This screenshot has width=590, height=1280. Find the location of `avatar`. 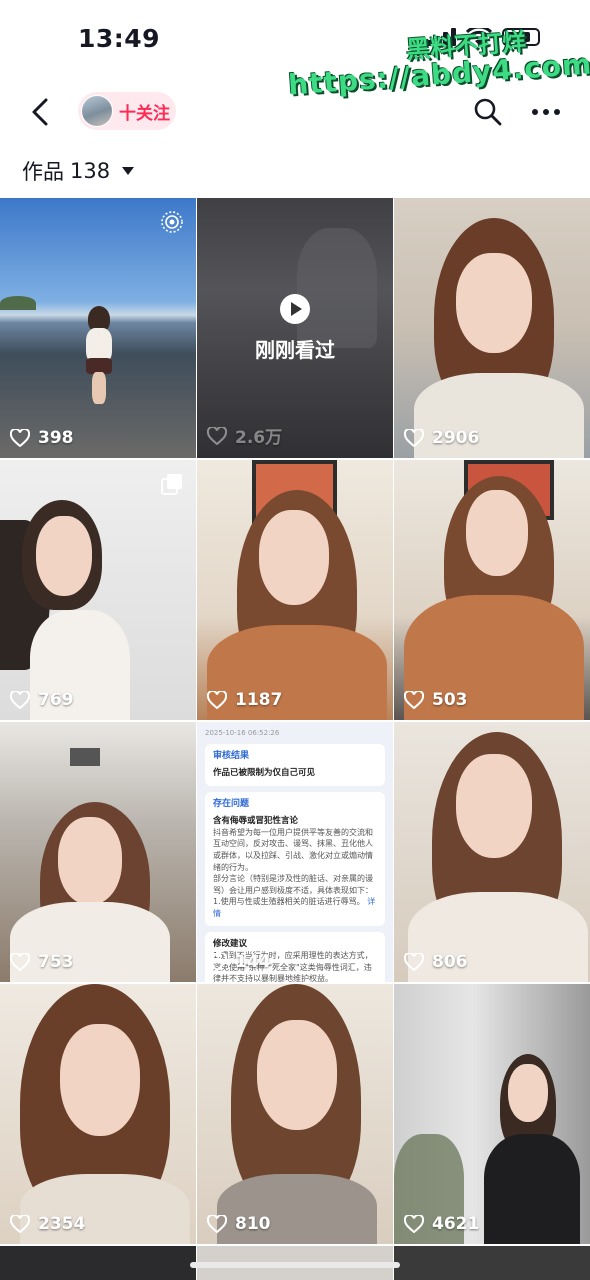

avatar is located at coordinates (97, 111).